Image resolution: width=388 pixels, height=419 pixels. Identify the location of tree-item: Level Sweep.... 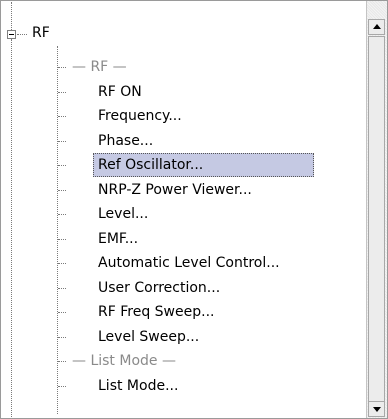
(148, 337).